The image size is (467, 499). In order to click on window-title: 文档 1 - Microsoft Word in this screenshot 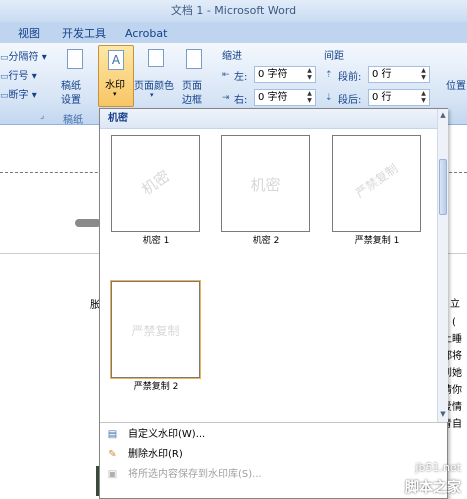, I will do `click(233, 11)`.